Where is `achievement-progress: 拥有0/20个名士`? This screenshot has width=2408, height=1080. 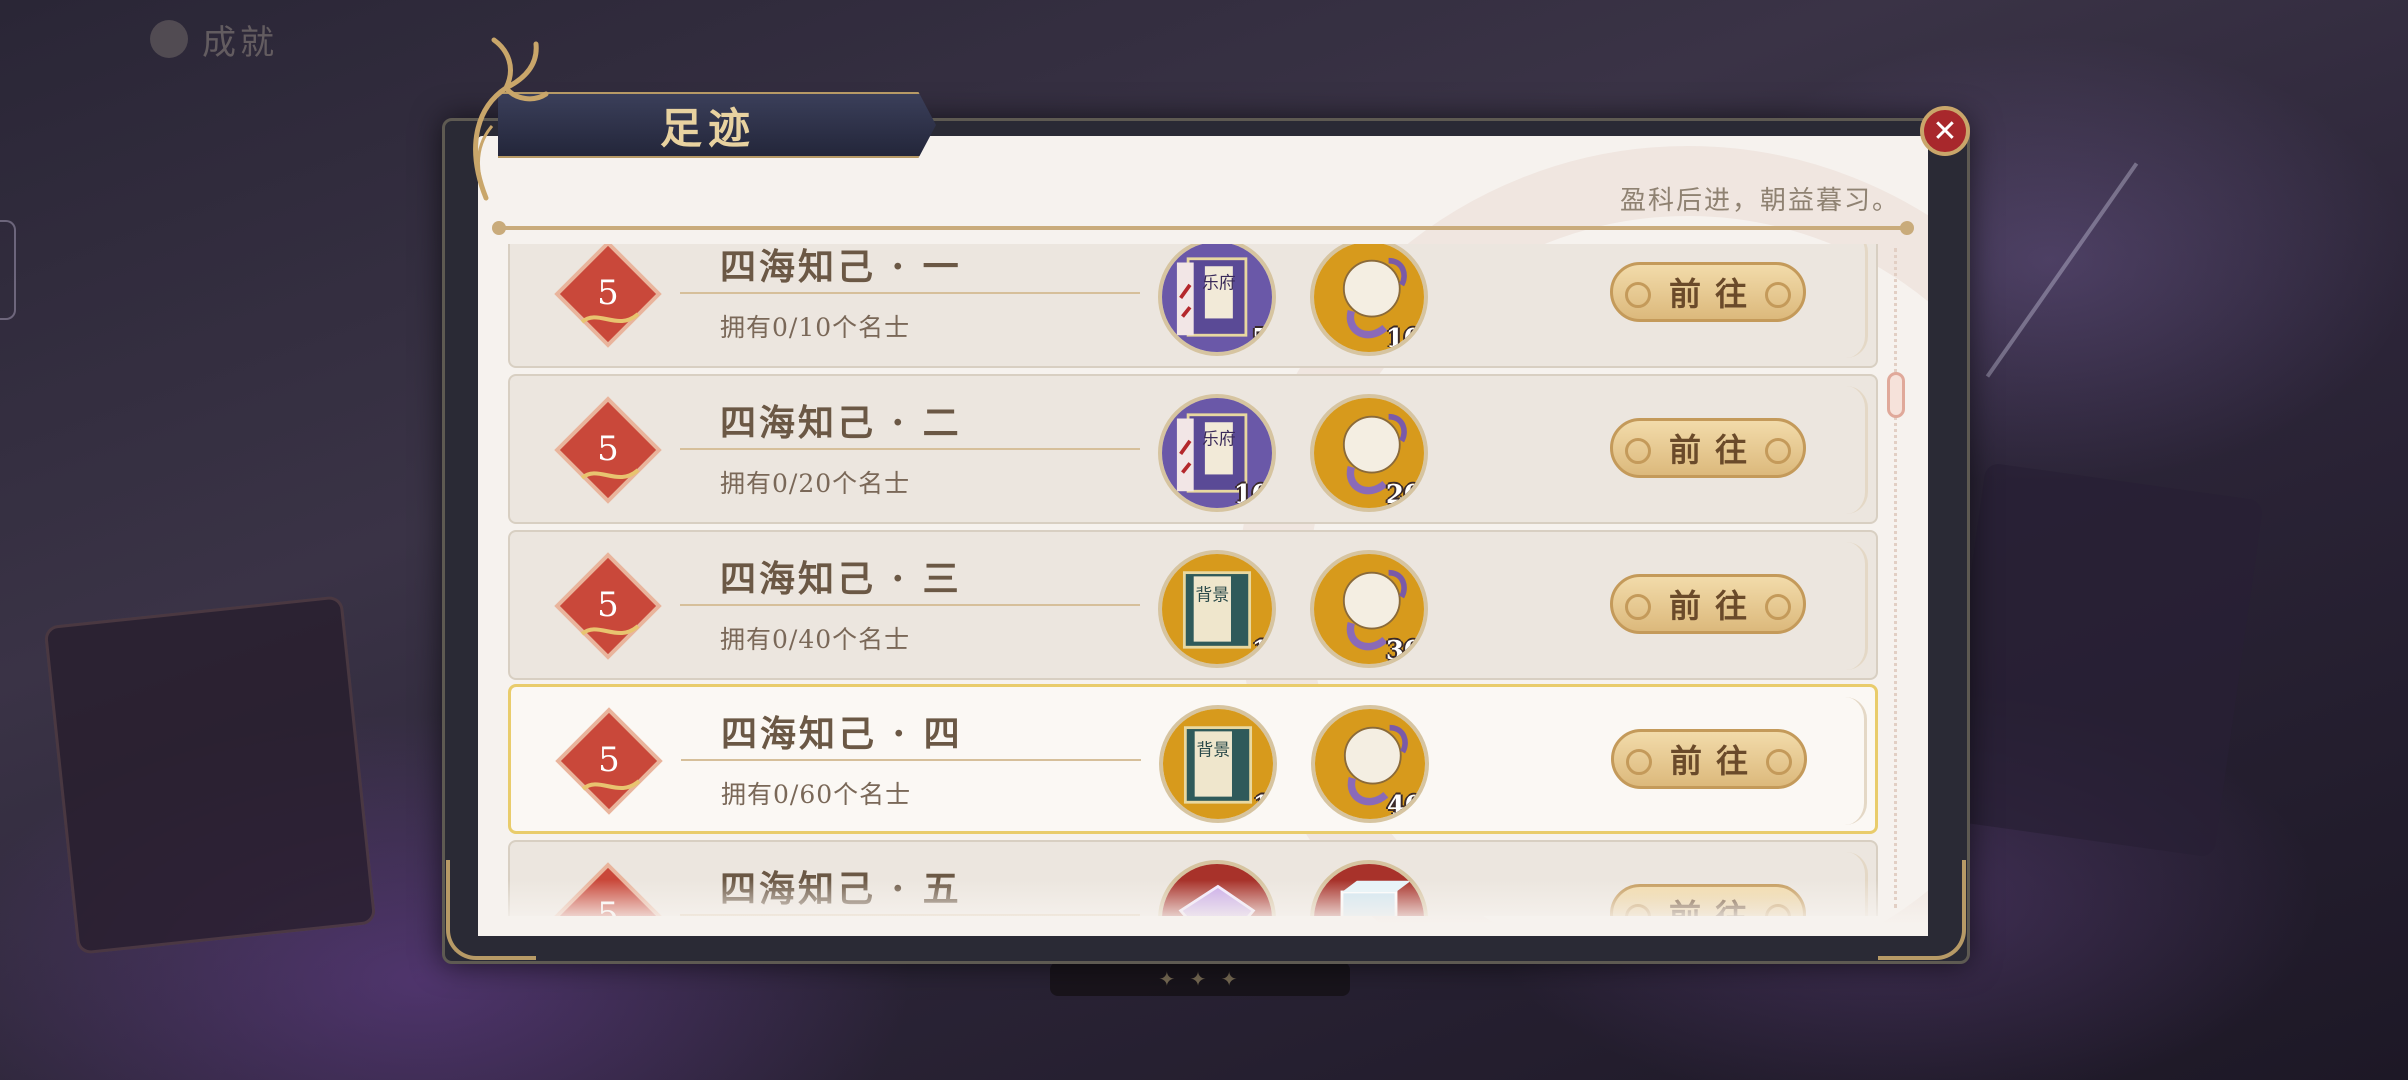
achievement-progress: 拥有0/20个名士 is located at coordinates (815, 483).